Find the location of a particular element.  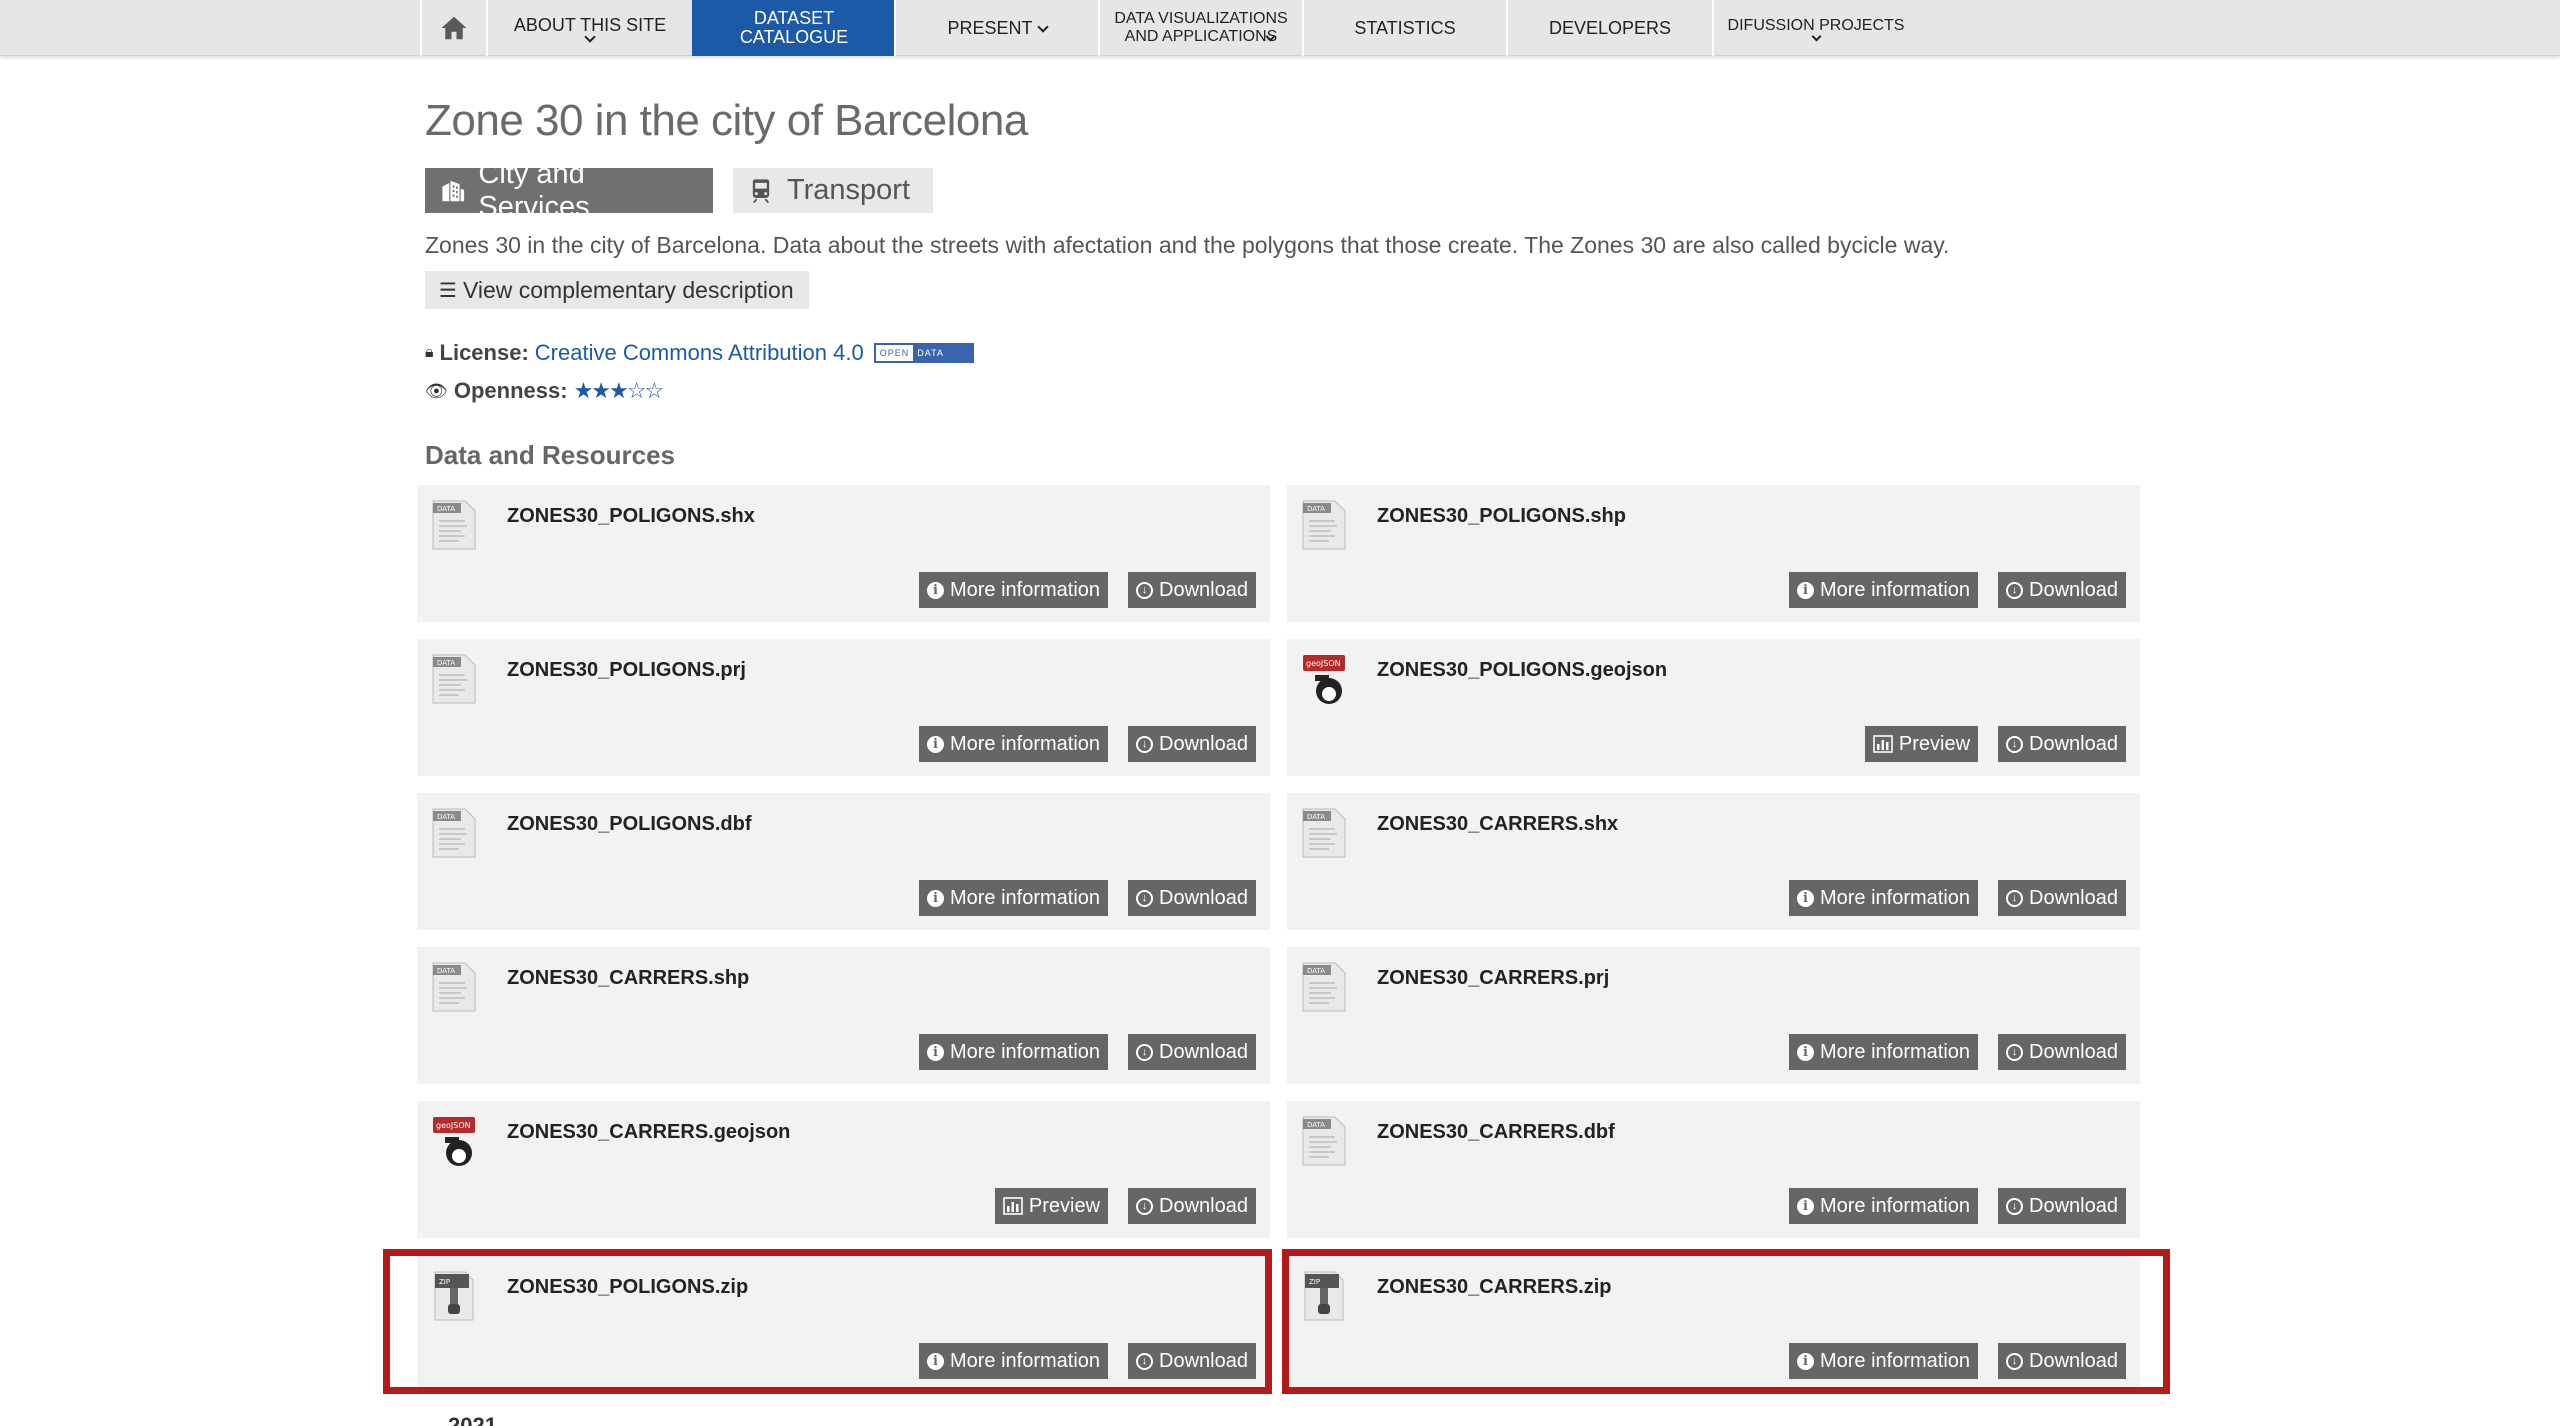

train-icon is located at coordinates (761, 190).